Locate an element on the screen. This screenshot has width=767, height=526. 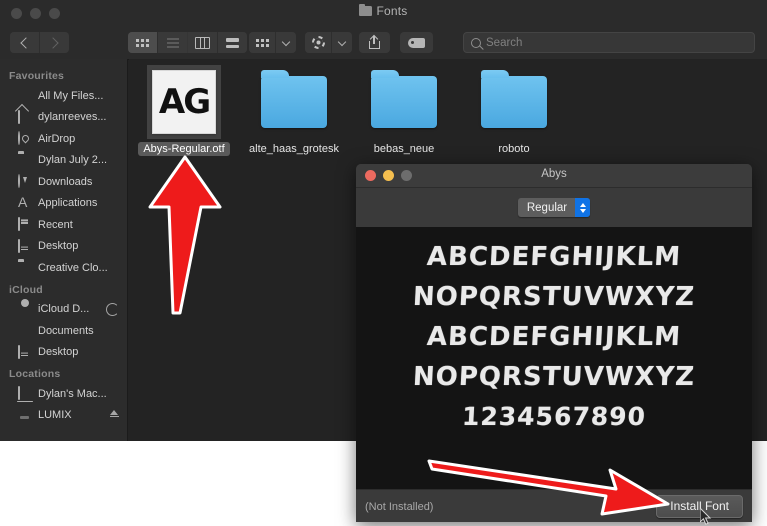
group-by-button is located at coordinates (262, 42).